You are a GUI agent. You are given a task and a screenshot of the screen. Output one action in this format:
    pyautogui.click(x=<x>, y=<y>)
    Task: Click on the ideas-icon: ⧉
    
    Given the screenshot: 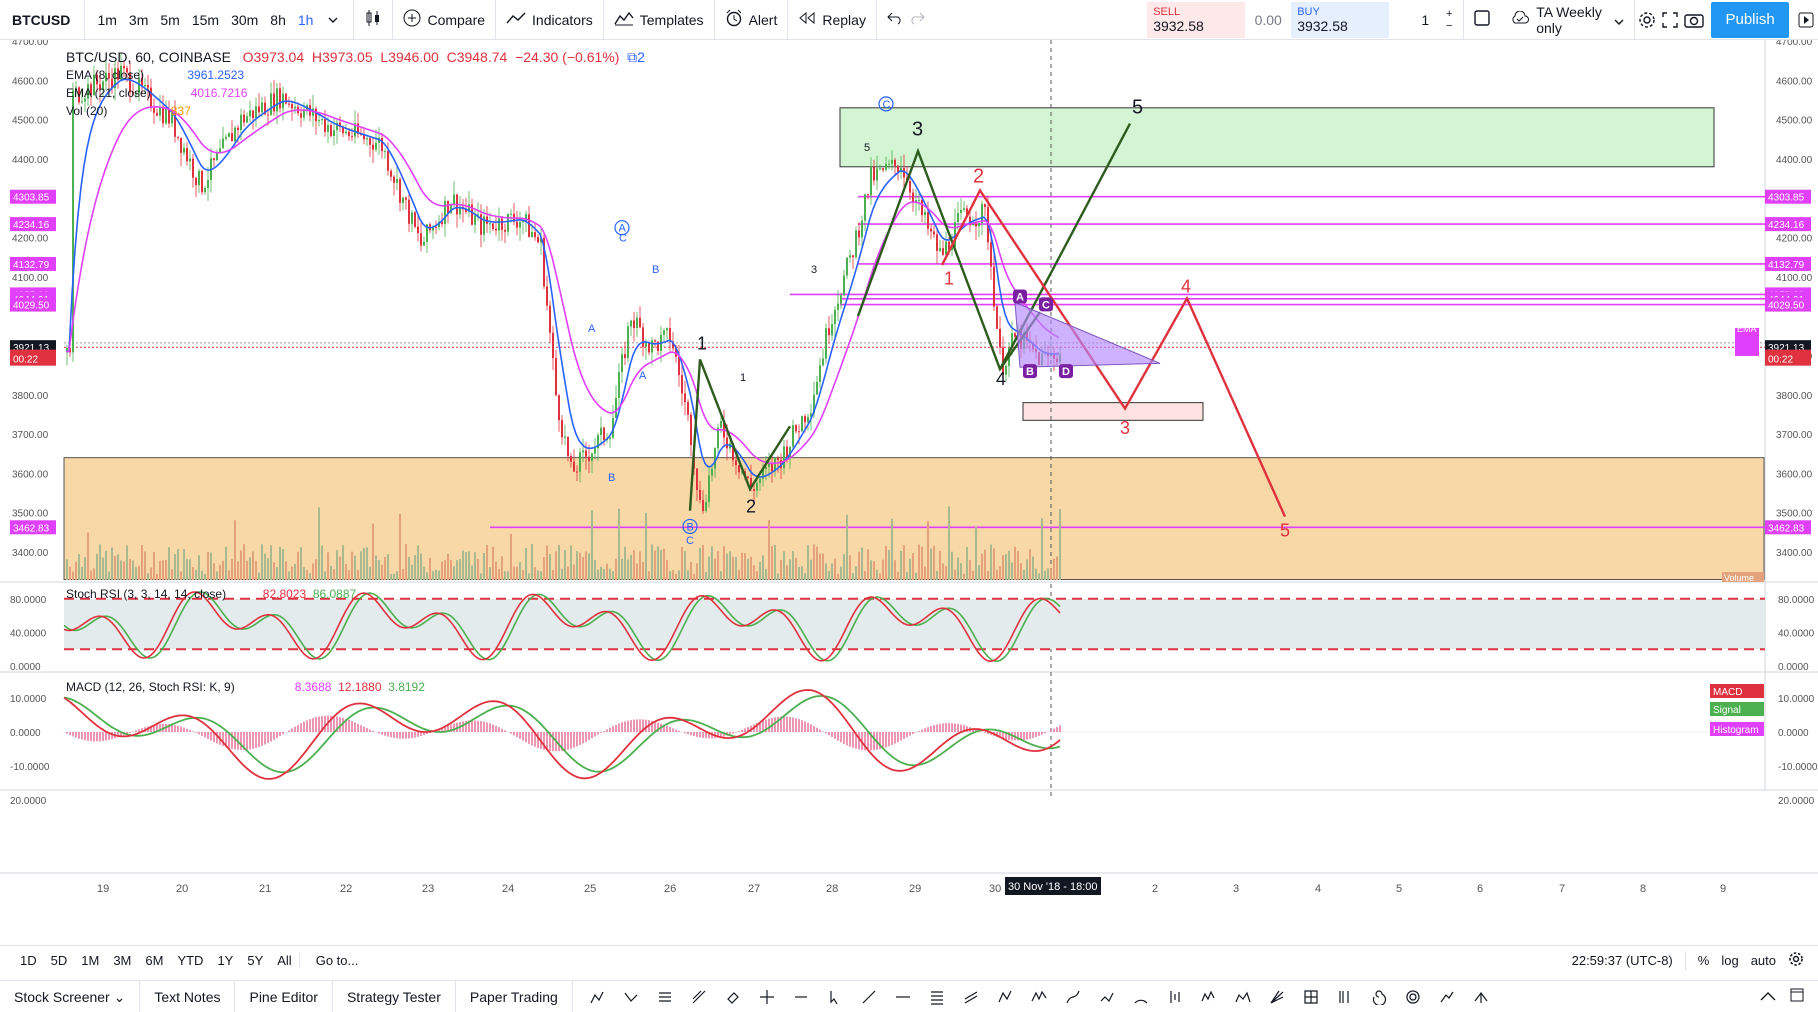 What is the action you would take?
    pyautogui.click(x=632, y=57)
    